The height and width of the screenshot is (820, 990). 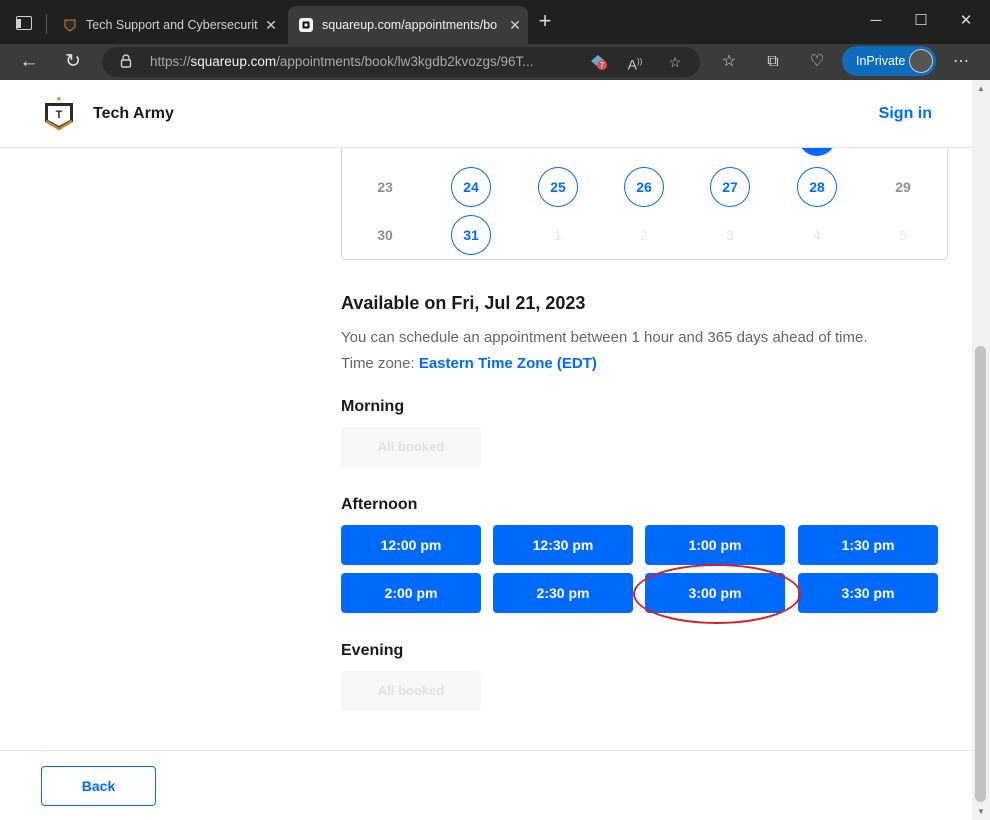 I want to click on page-footer: Back, so click(x=486, y=785).